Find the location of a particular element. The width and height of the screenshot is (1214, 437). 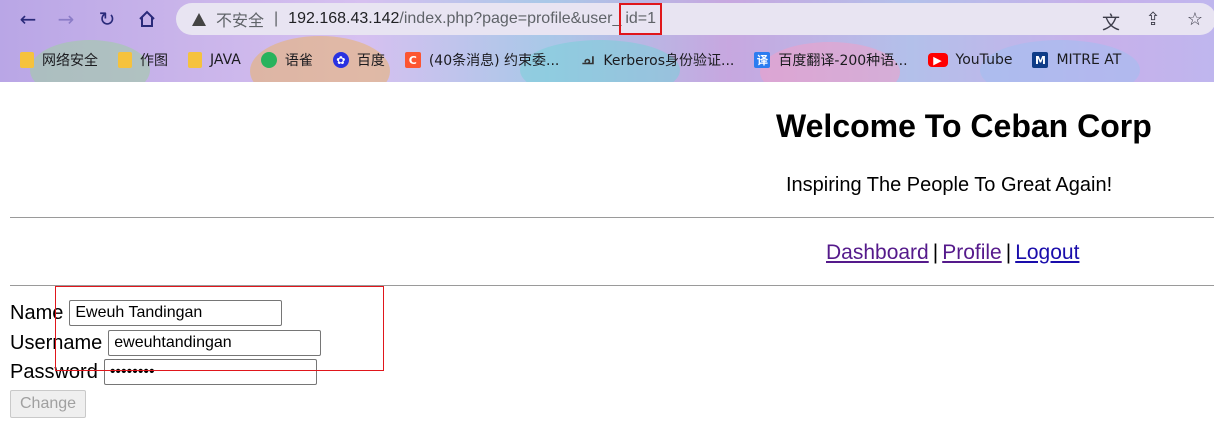

youtube-icon: ▶ is located at coordinates (937, 60).